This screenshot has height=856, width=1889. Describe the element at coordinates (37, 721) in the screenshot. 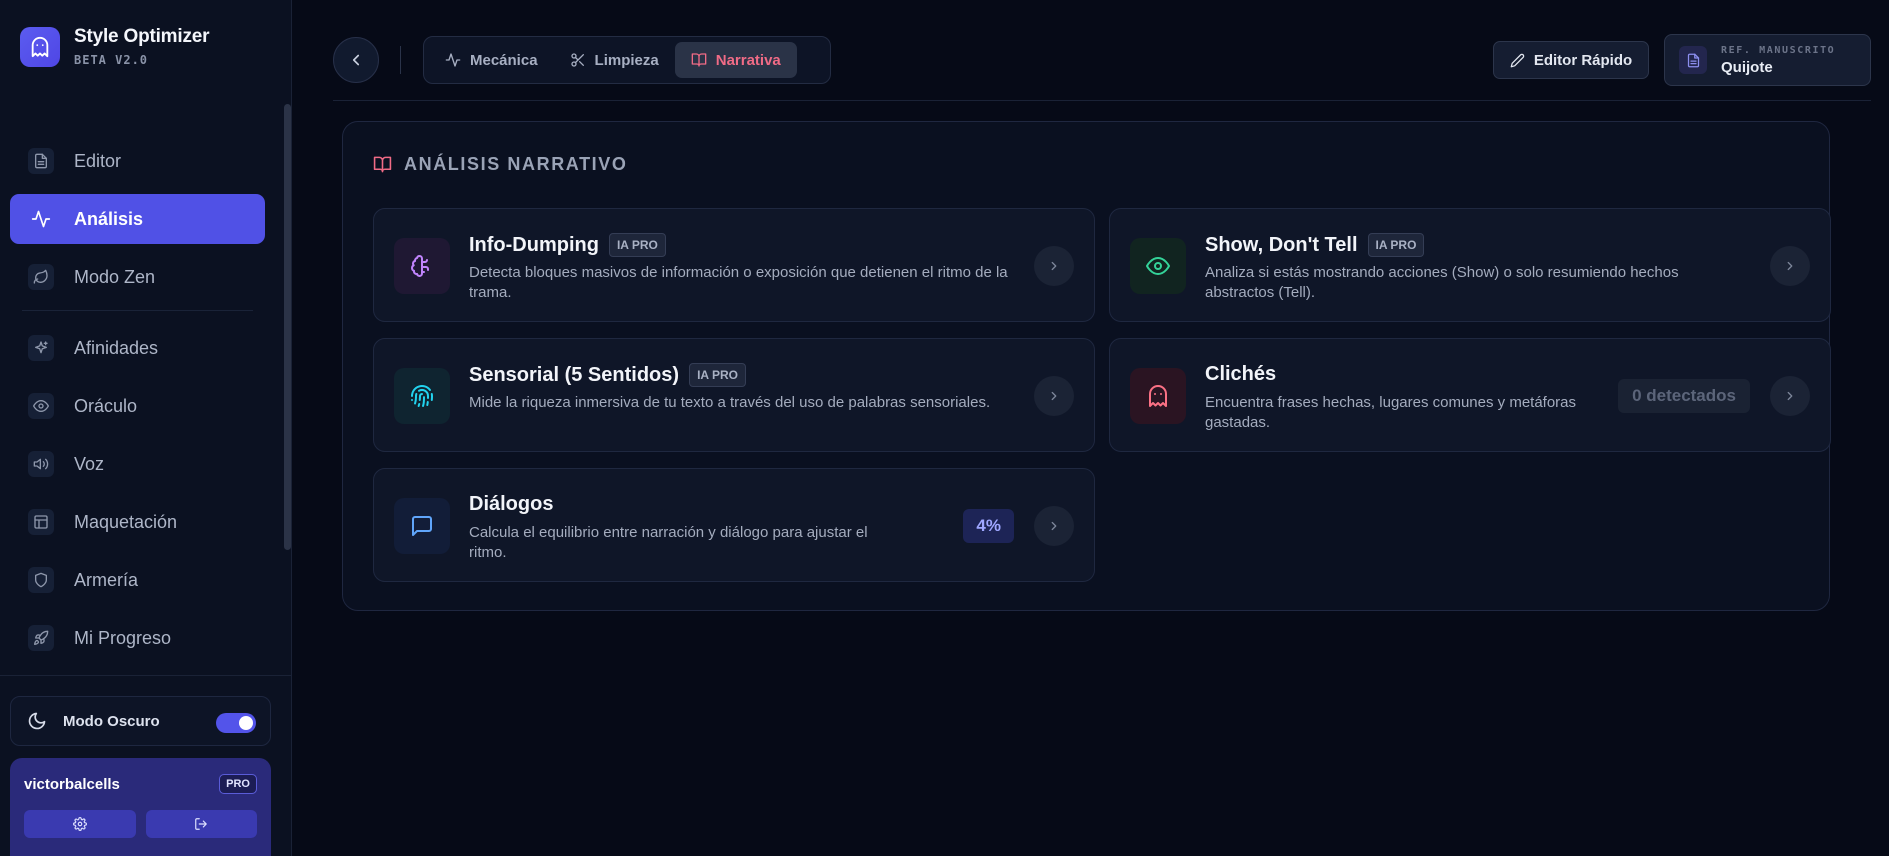

I see `moon-icon` at that location.